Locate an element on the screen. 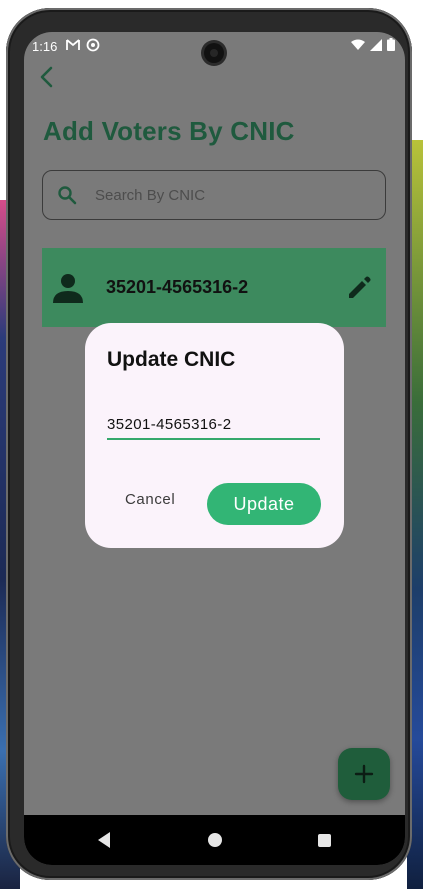  system-nav-bar is located at coordinates (214, 840).